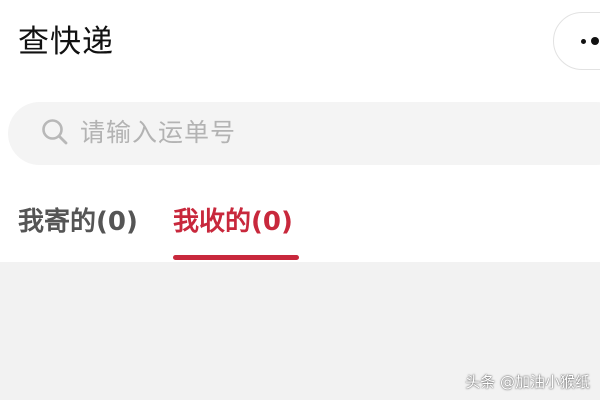 This screenshot has height=400, width=600. What do you see at coordinates (55, 132) in the screenshot?
I see `search-icon` at bounding box center [55, 132].